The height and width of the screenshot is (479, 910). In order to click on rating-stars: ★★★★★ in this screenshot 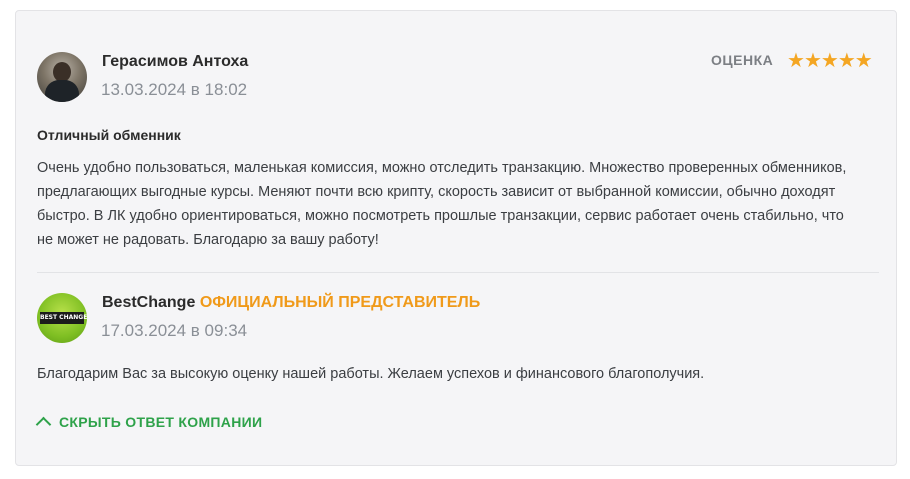, I will do `click(830, 60)`.